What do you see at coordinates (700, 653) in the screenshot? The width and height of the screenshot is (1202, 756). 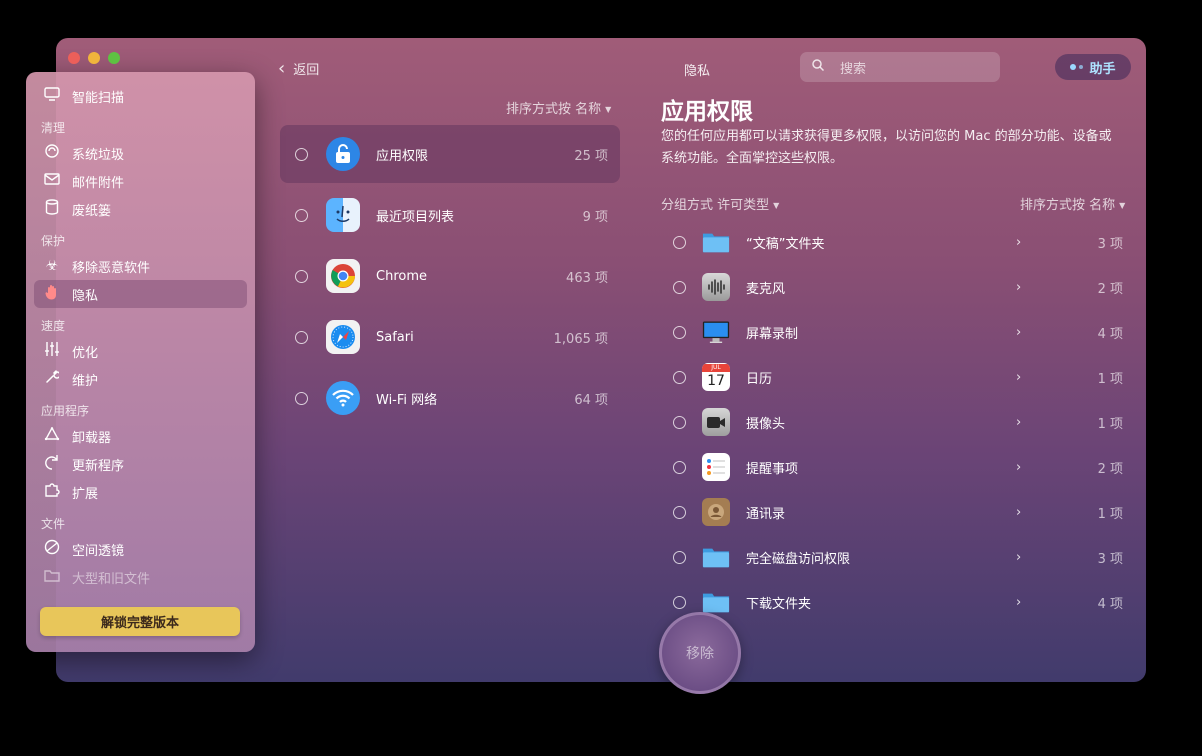 I see `remove-button: 移除` at bounding box center [700, 653].